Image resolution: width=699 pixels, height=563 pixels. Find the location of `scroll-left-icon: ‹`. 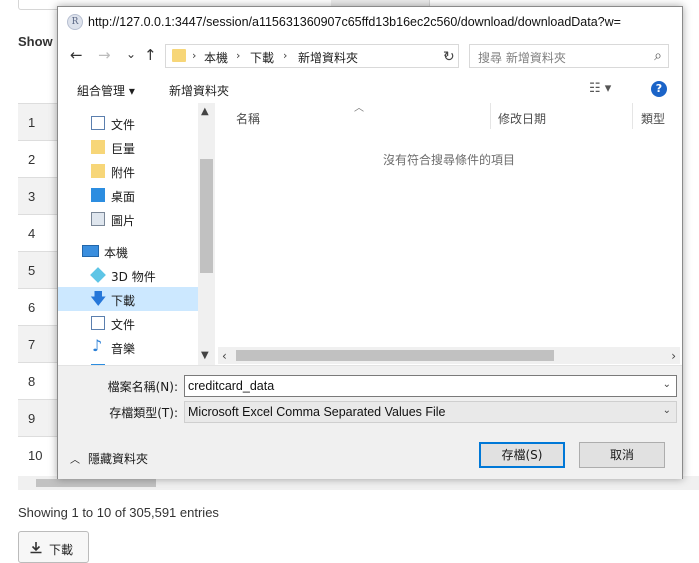

scroll-left-icon: ‹ is located at coordinates (224, 356).